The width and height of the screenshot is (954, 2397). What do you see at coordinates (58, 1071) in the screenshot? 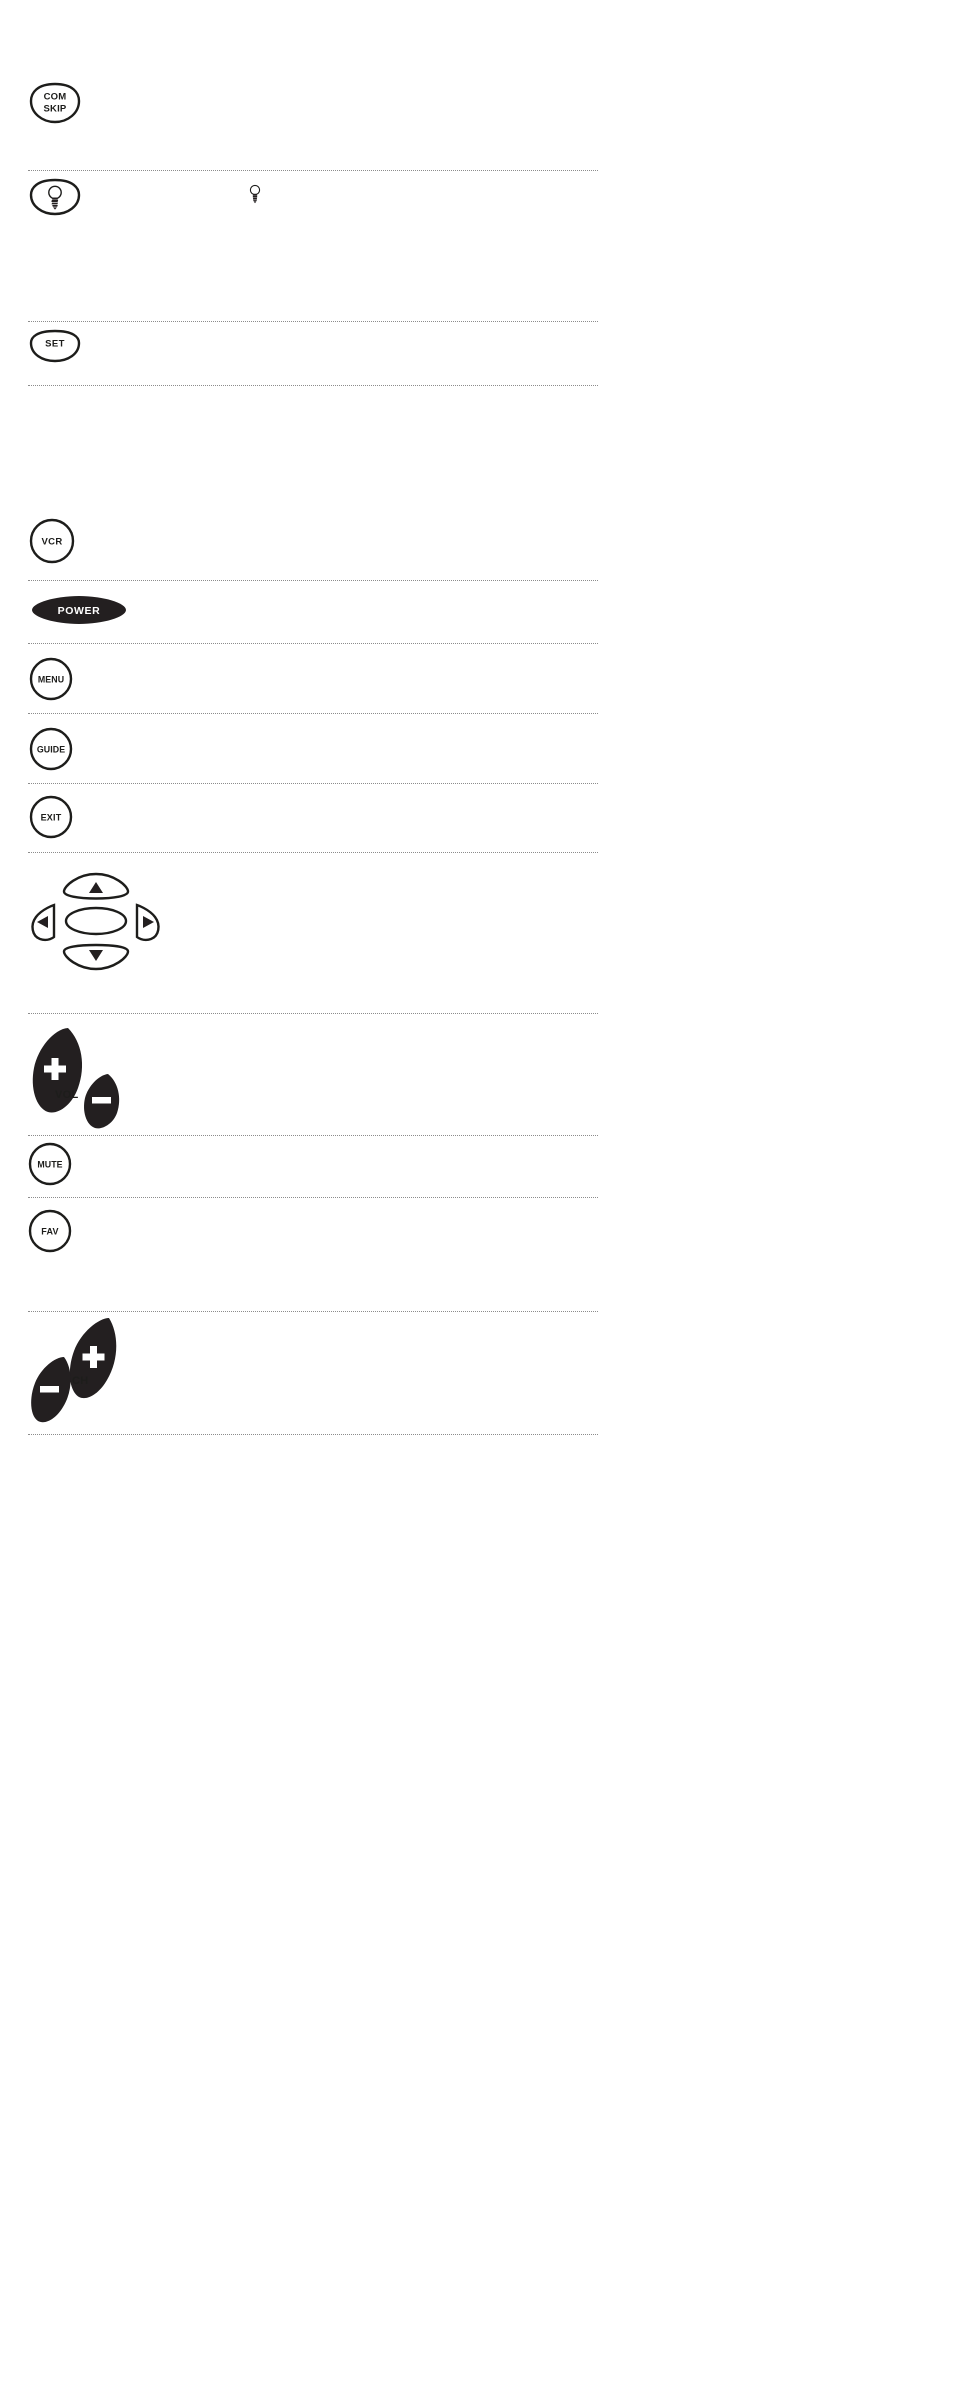
I see `volume-up-button` at bounding box center [58, 1071].